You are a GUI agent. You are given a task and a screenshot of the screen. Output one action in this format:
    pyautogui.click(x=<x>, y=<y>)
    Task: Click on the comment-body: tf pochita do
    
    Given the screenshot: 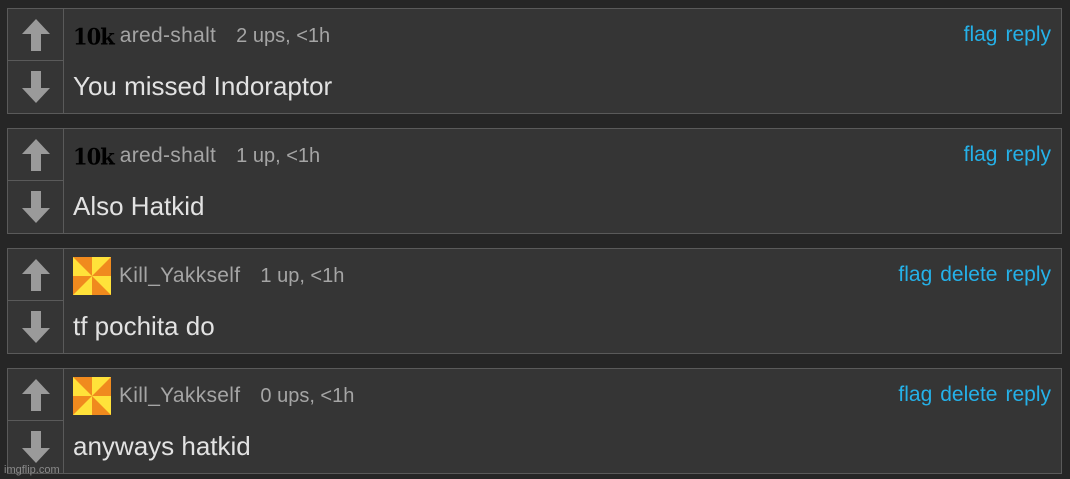 What is the action you would take?
    pyautogui.click(x=144, y=326)
    